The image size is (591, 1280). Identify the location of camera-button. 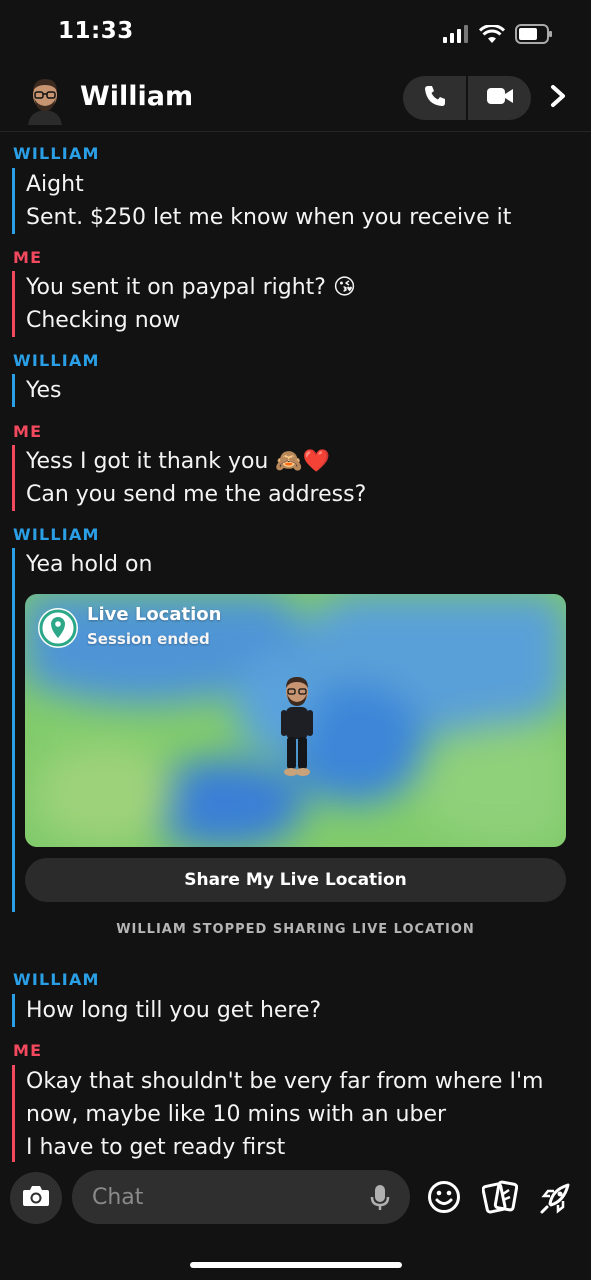
(36, 1198).